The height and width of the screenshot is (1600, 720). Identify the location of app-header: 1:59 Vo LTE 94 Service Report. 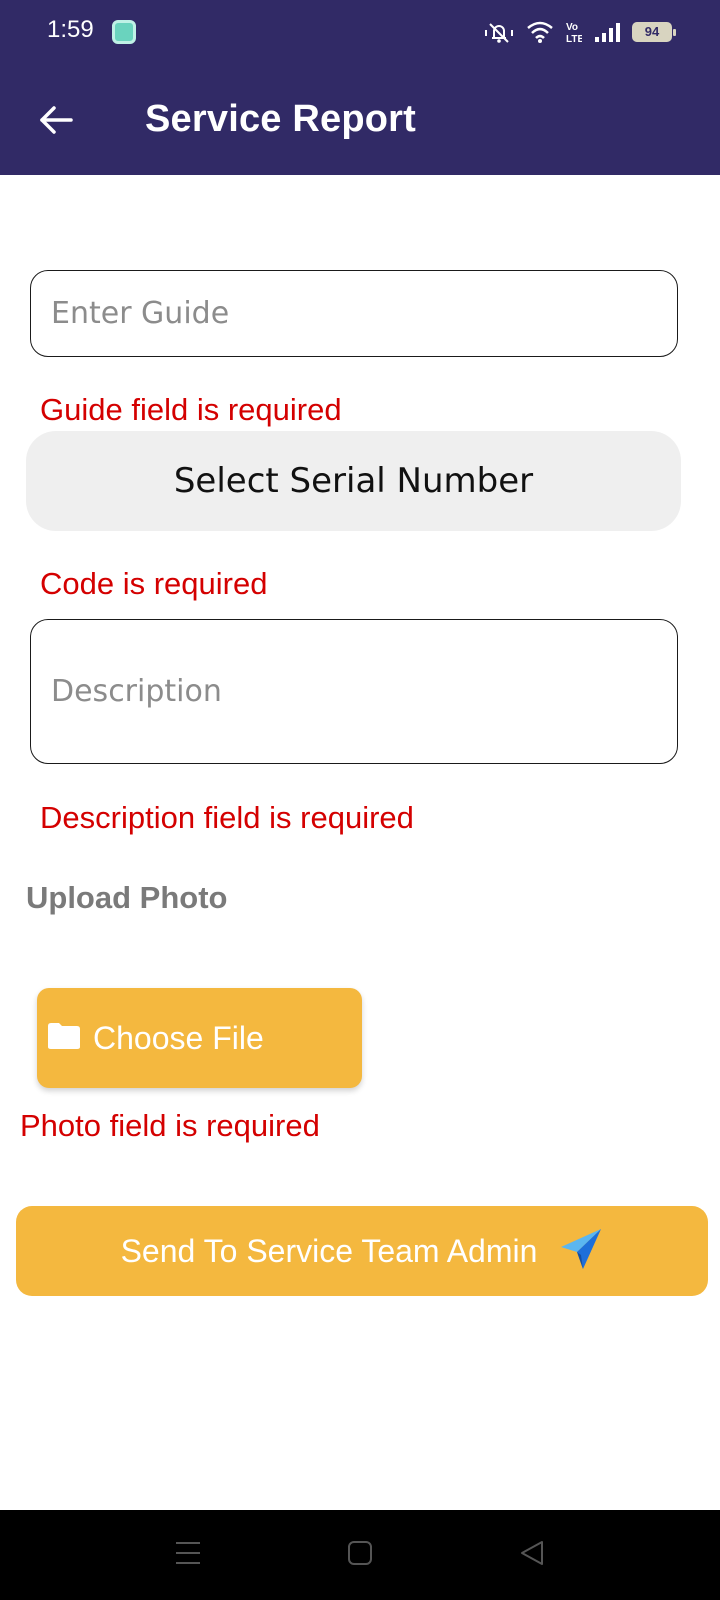
(360, 87).